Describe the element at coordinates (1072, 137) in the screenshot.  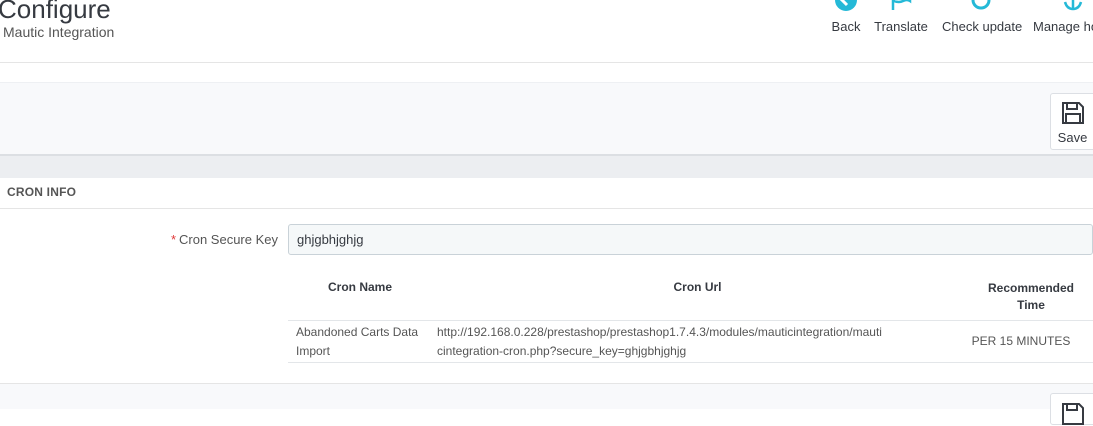
I see `save-label: Save` at that location.